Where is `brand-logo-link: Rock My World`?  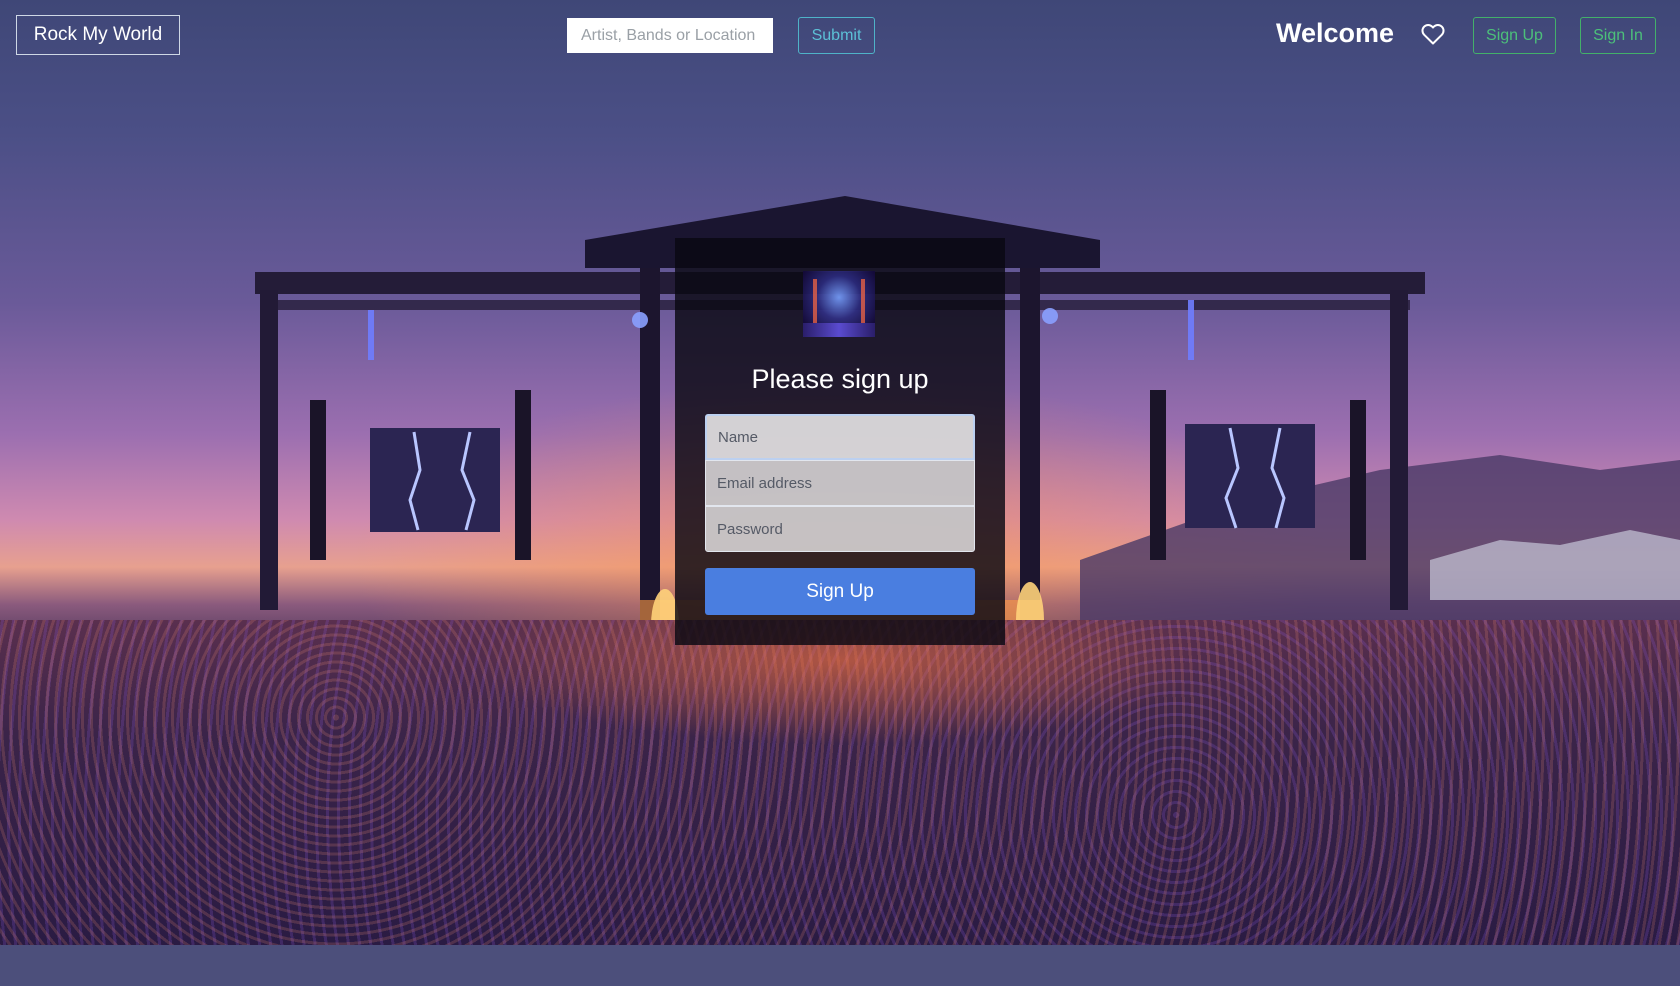 brand-logo-link: Rock My World is located at coordinates (98, 35).